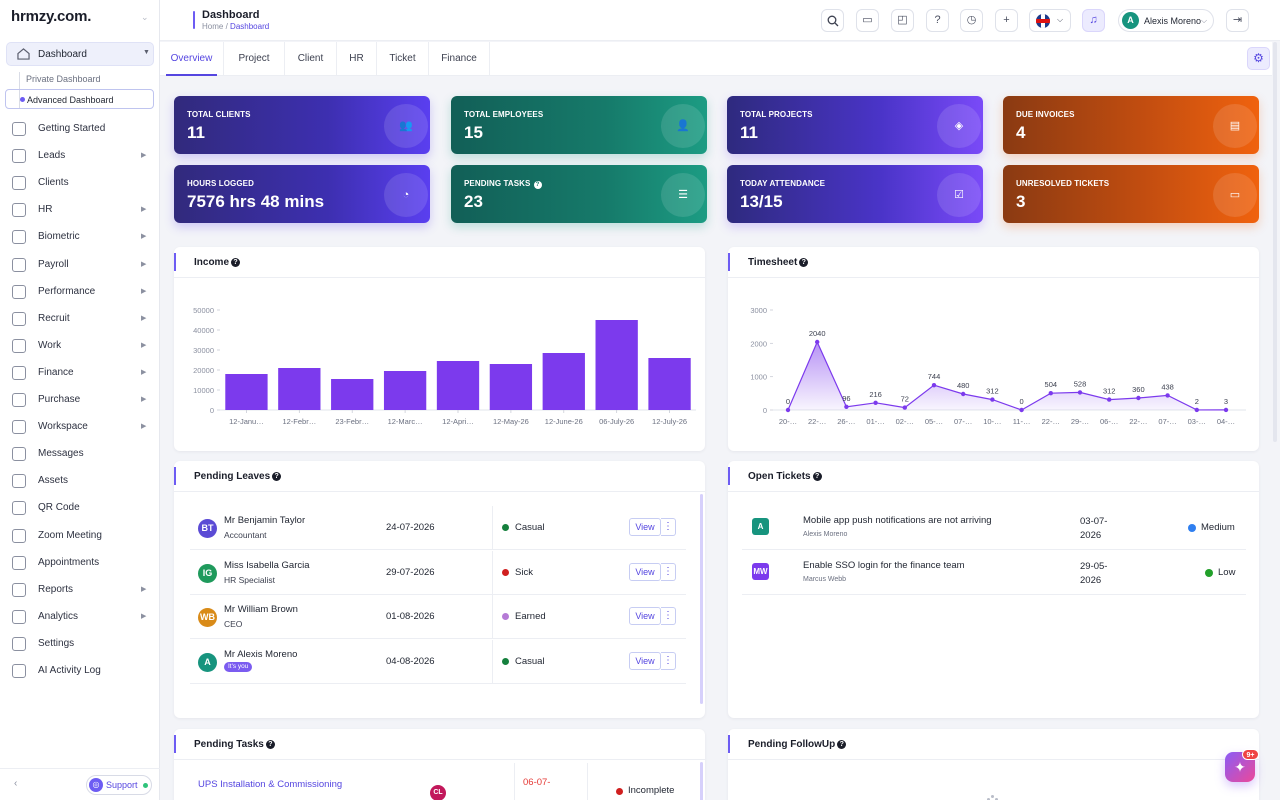 The width and height of the screenshot is (1280, 800). Describe the element at coordinates (203, 370) in the screenshot. I see `y-tick-label: 20000` at that location.